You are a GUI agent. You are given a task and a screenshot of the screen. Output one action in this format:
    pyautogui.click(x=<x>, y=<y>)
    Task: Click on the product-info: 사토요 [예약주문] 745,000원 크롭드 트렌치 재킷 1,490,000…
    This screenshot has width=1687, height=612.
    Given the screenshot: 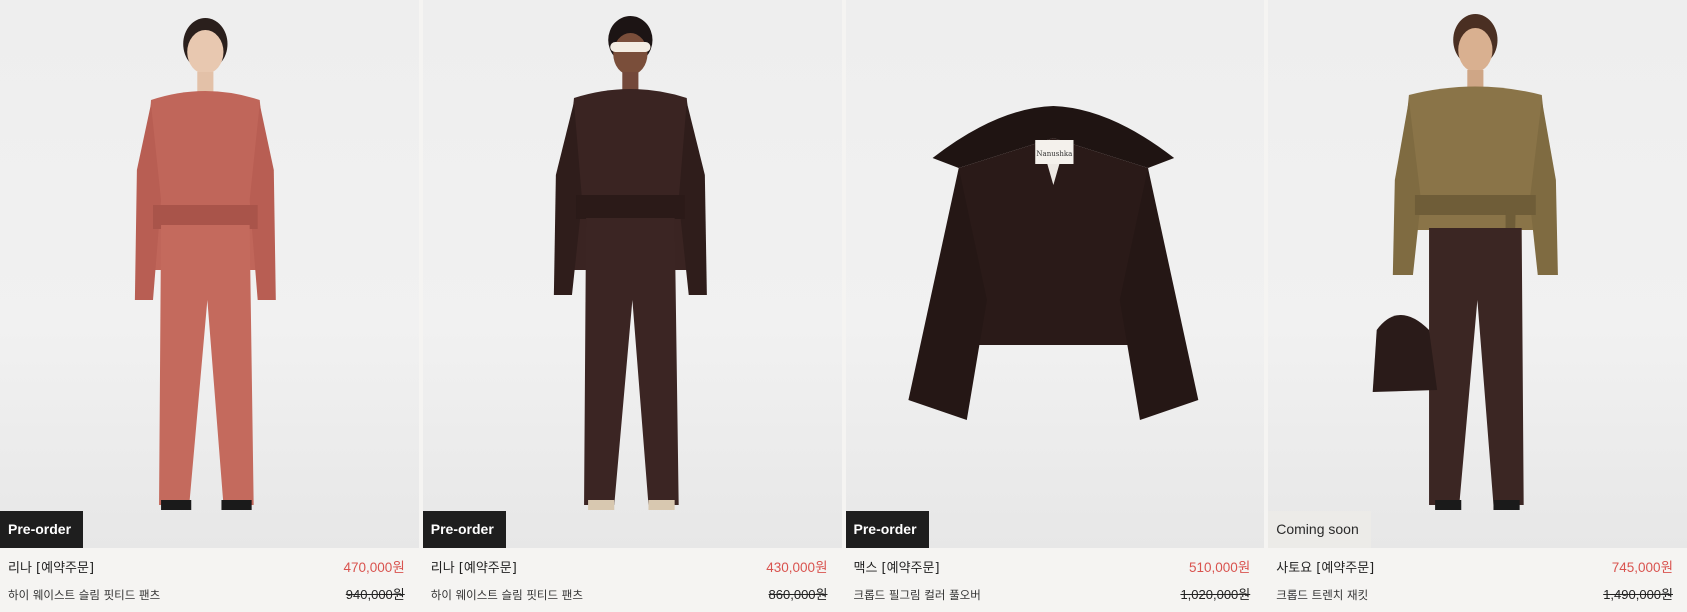 What is the action you would take?
    pyautogui.click(x=1477, y=575)
    